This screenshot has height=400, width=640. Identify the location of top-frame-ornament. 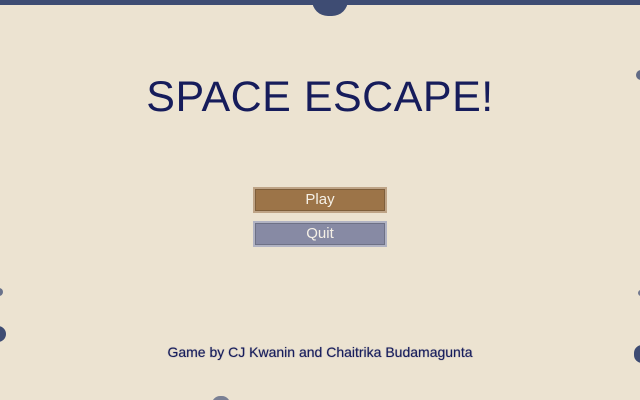
(330, 8).